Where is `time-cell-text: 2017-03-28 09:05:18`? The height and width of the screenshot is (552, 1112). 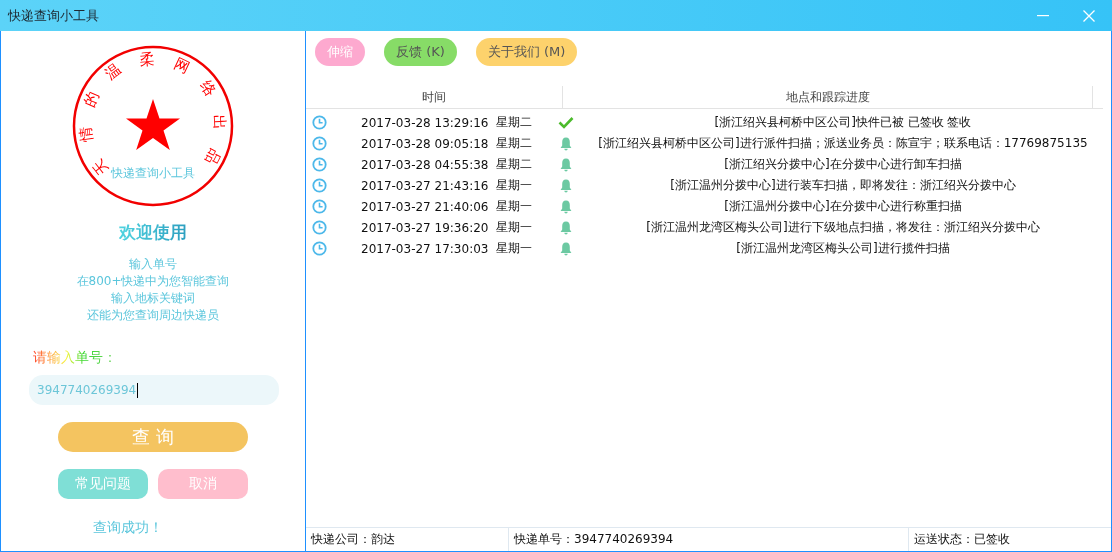
time-cell-text: 2017-03-28 09:05:18 is located at coordinates (425, 143).